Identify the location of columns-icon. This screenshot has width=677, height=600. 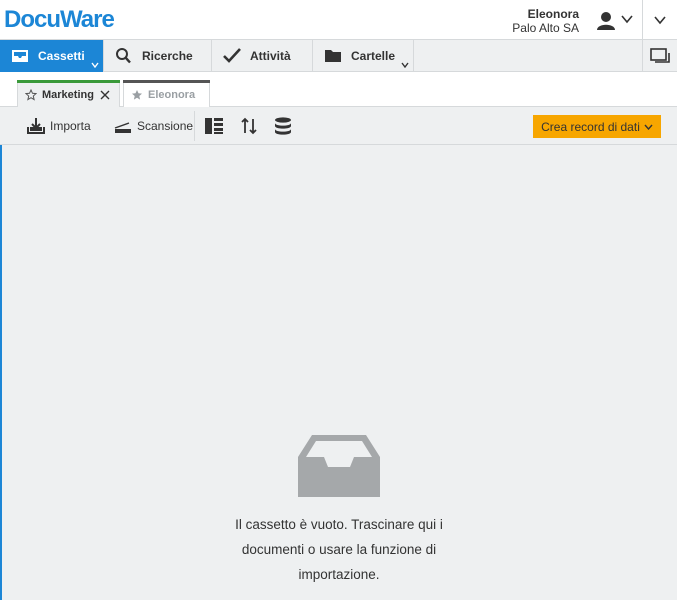
(214, 126).